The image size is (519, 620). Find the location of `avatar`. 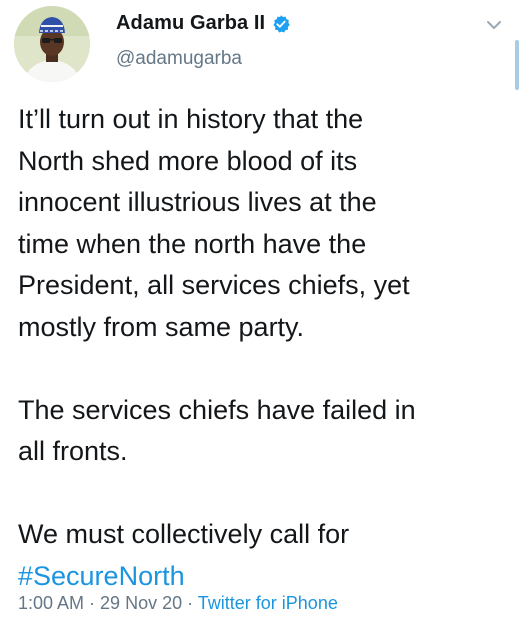

avatar is located at coordinates (52, 44).